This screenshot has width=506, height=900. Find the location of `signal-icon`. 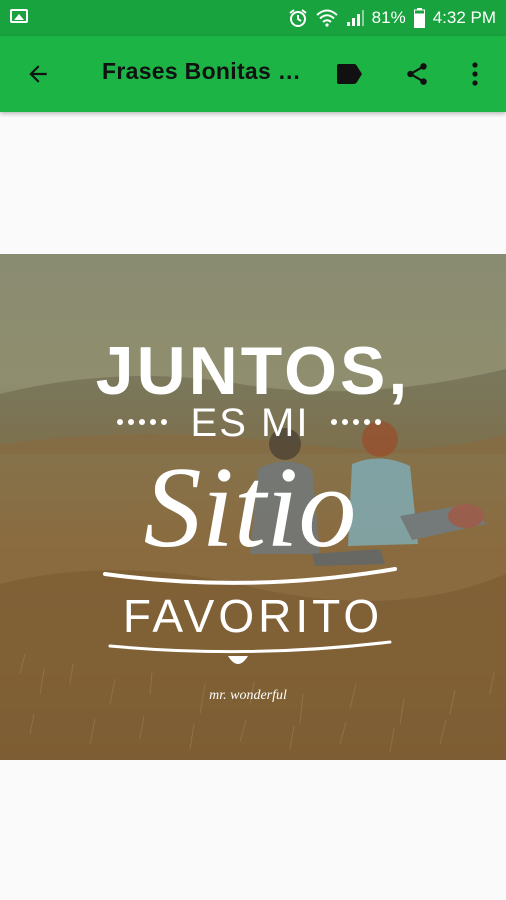

signal-icon is located at coordinates (355, 18).